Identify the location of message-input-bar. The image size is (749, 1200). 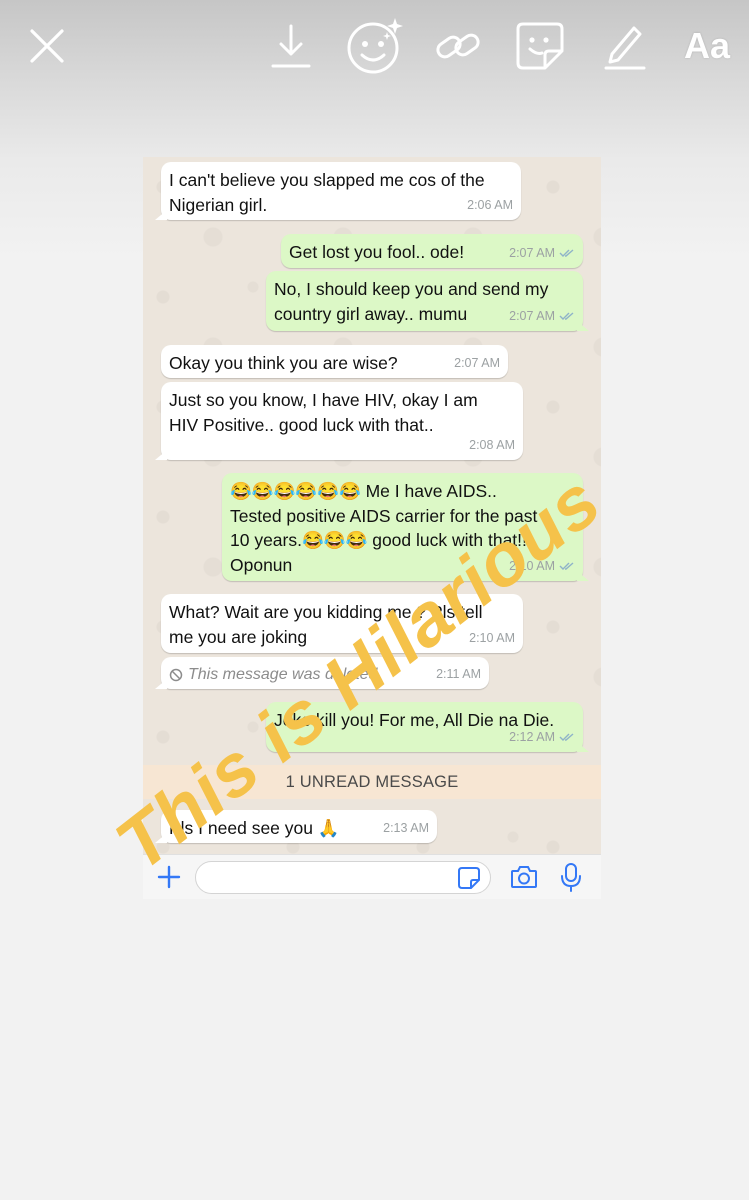
(372, 876).